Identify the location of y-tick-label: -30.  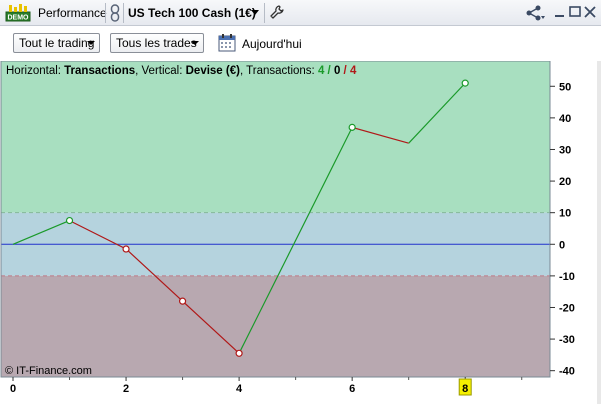
(567, 340).